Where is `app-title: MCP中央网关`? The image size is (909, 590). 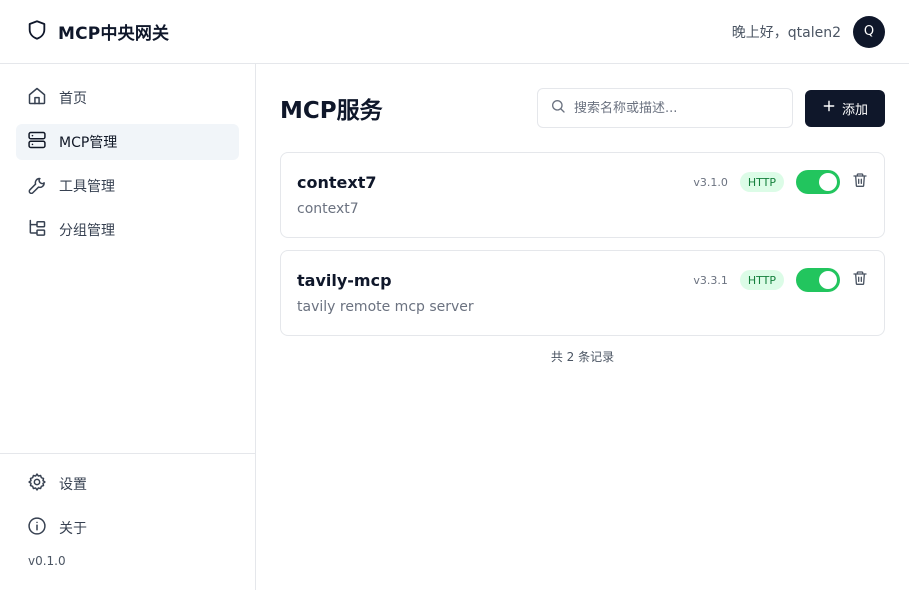
app-title: MCP中央网关 is located at coordinates (114, 34).